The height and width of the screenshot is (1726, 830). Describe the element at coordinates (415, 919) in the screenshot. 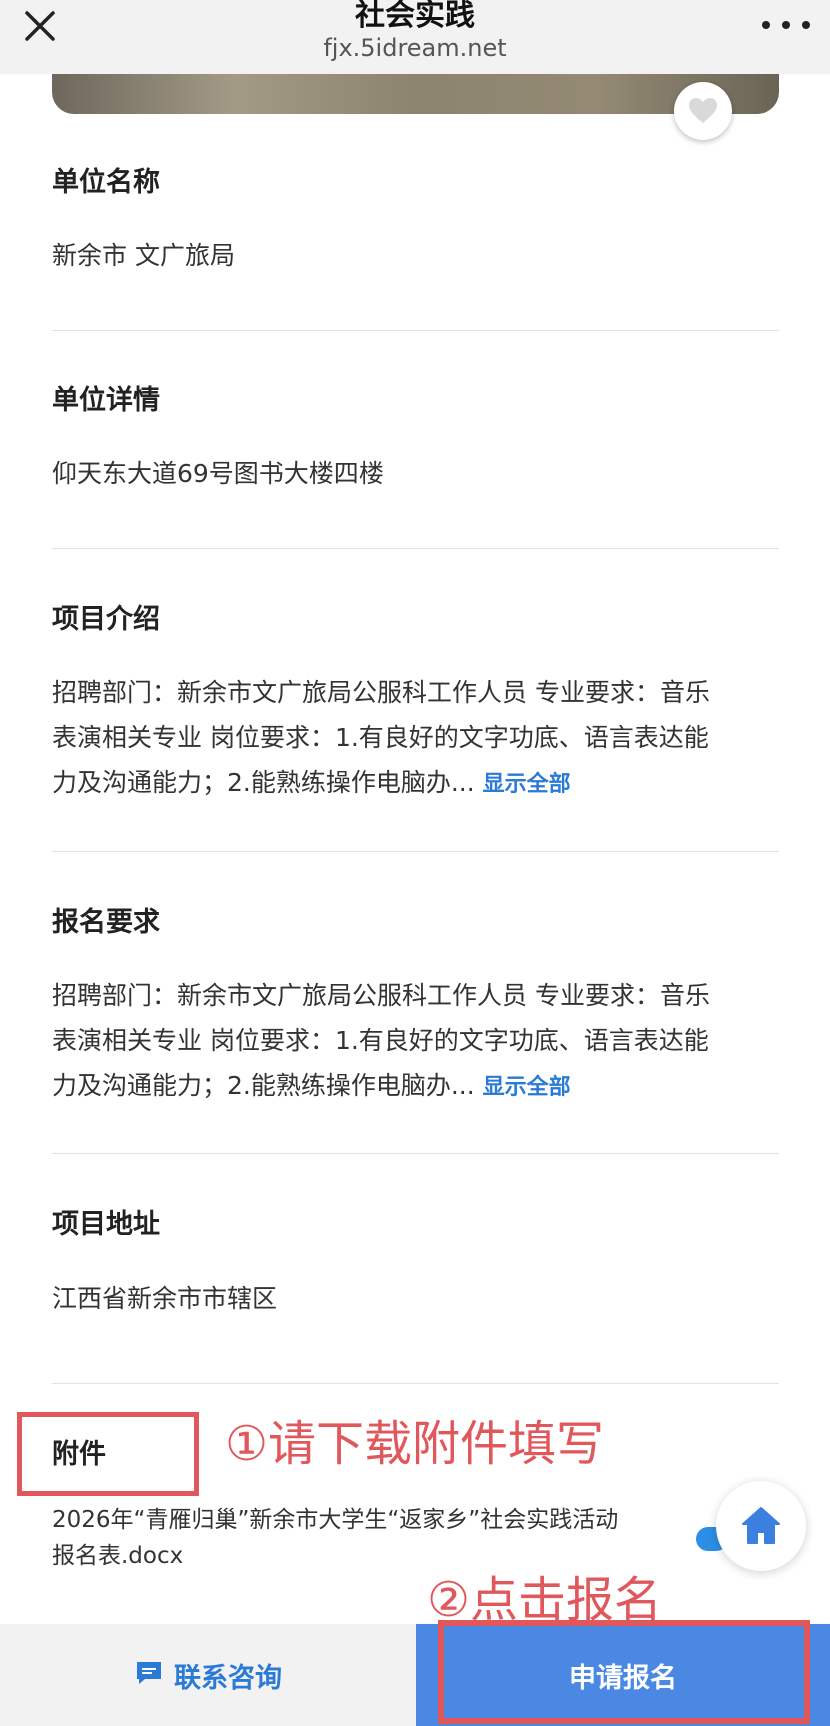

I see `signup-req-section: 报名要求` at that location.